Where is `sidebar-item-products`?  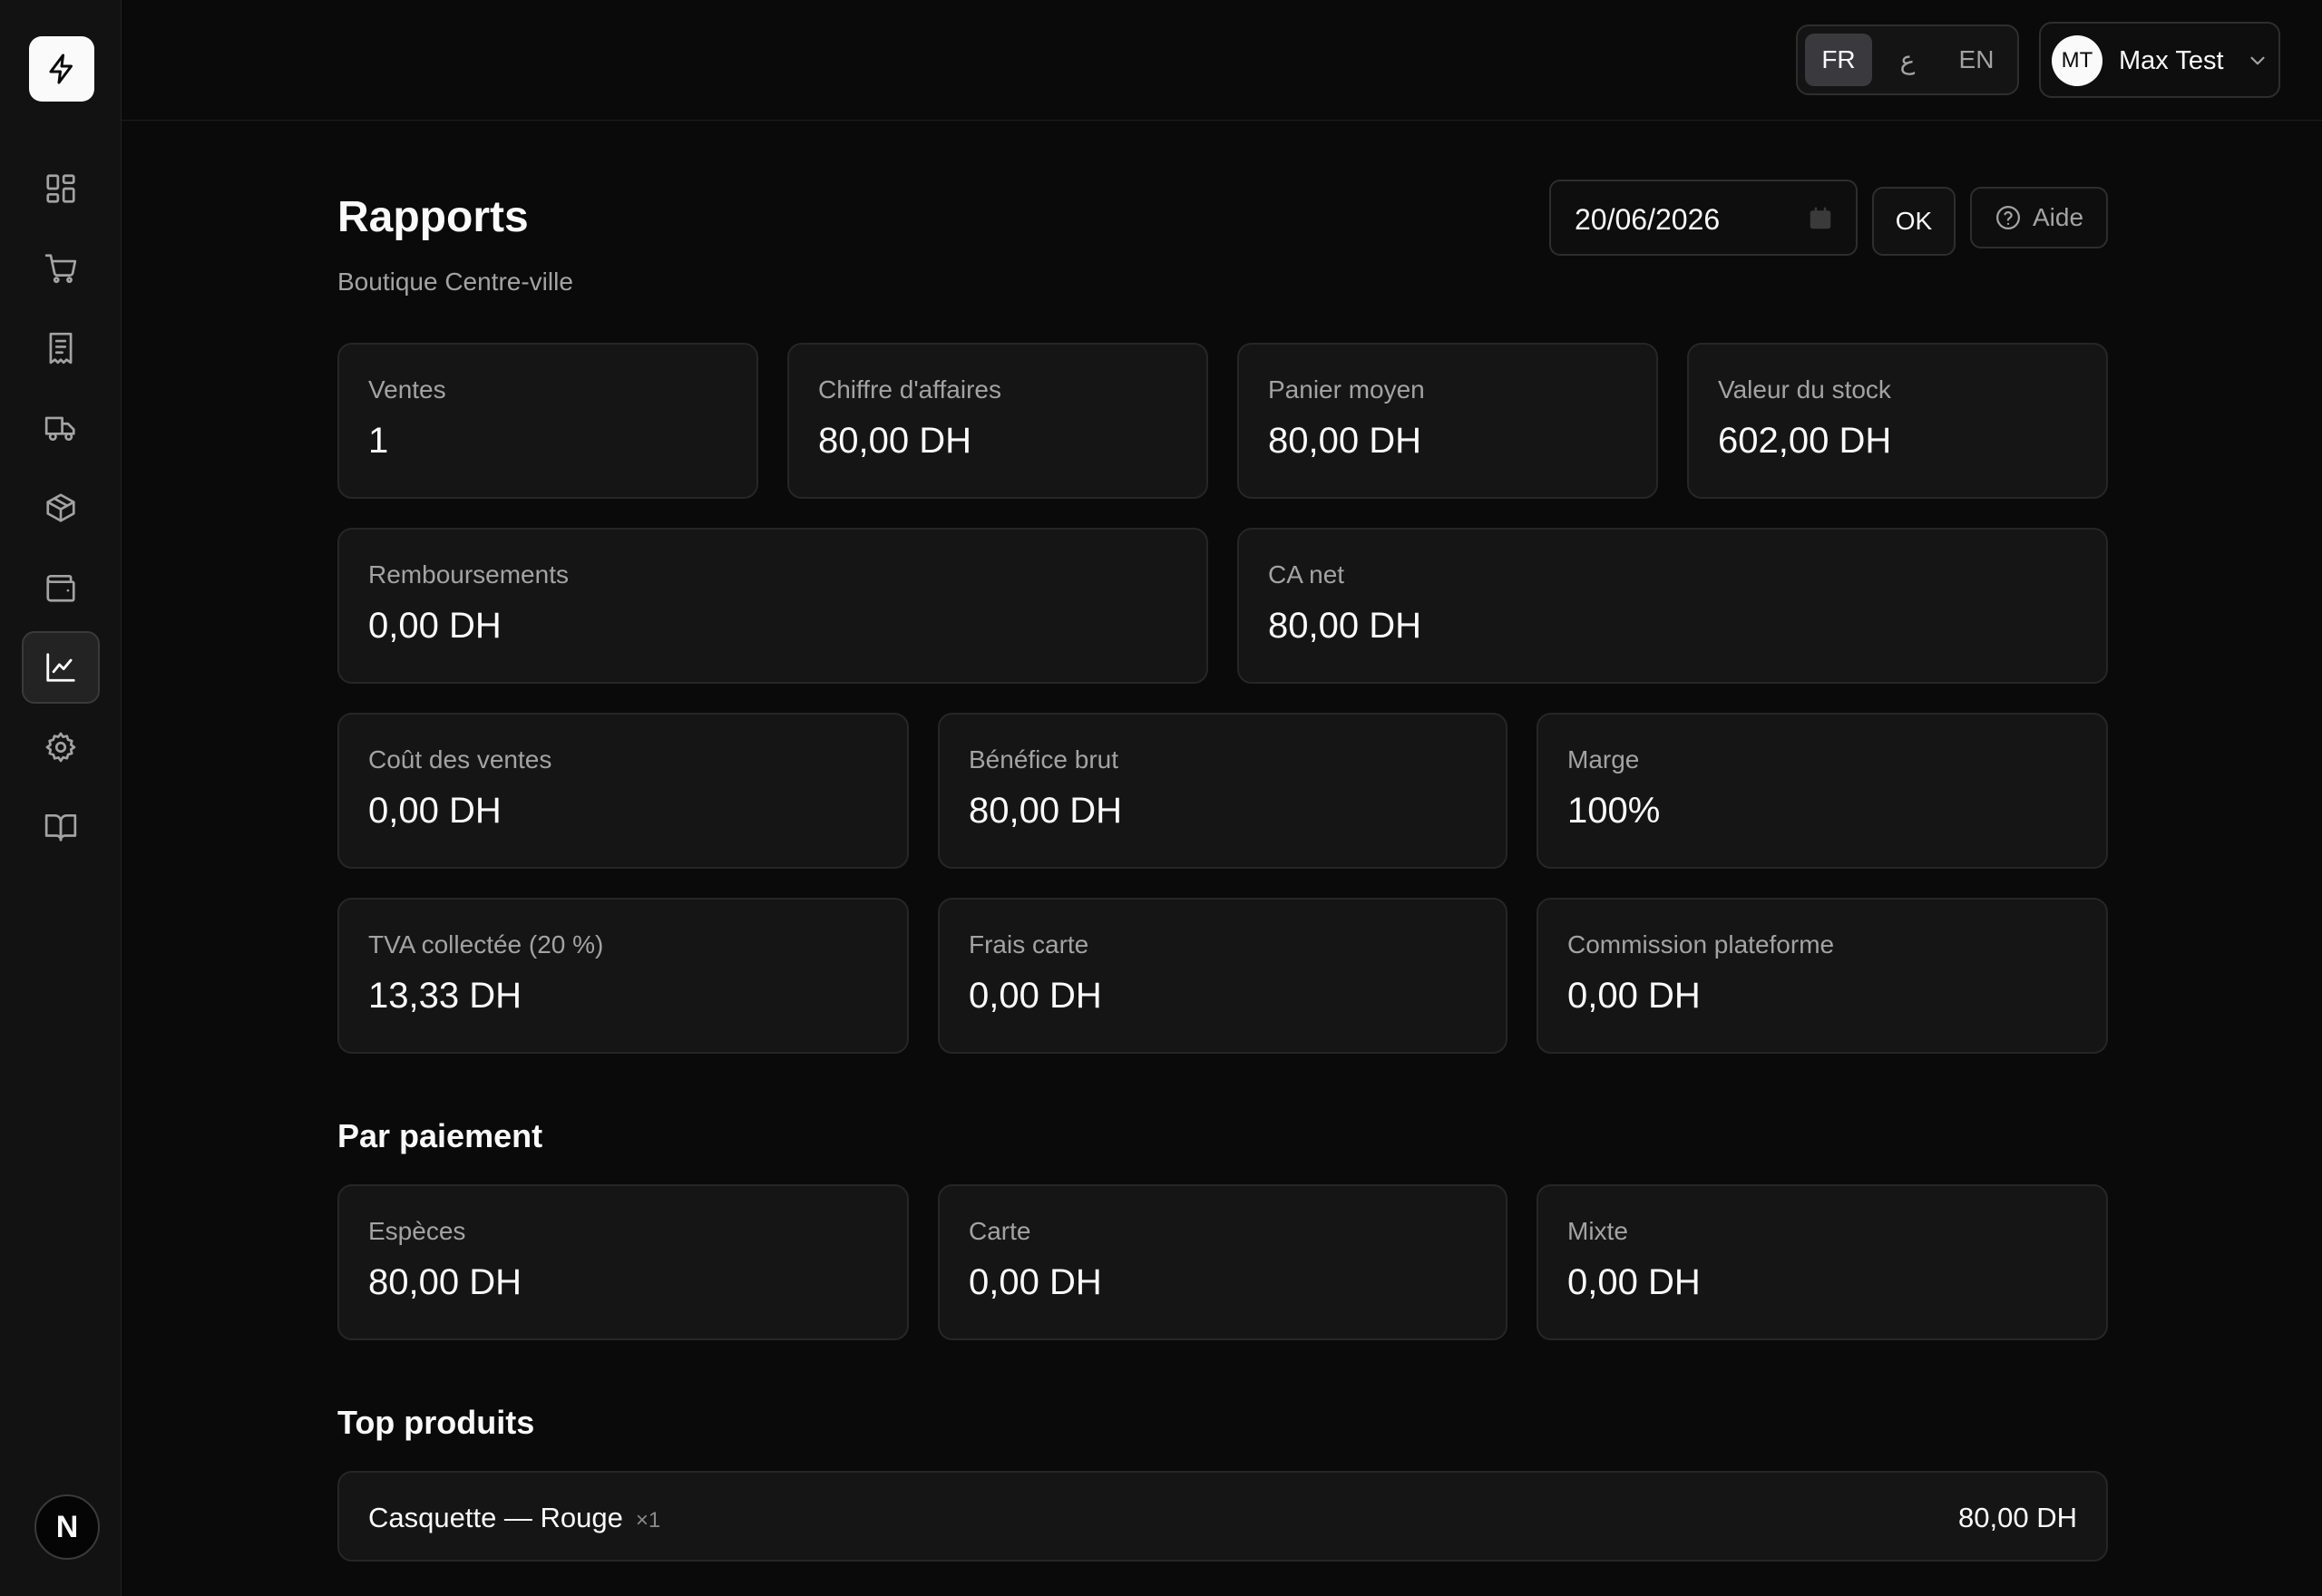
sidebar-item-products is located at coordinates (61, 508).